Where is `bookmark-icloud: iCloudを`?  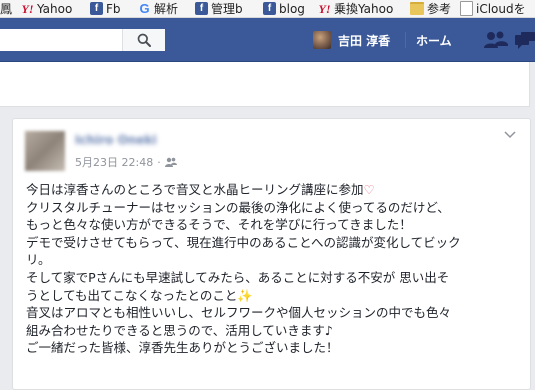 bookmark-icloud: iCloudを is located at coordinates (493, 8).